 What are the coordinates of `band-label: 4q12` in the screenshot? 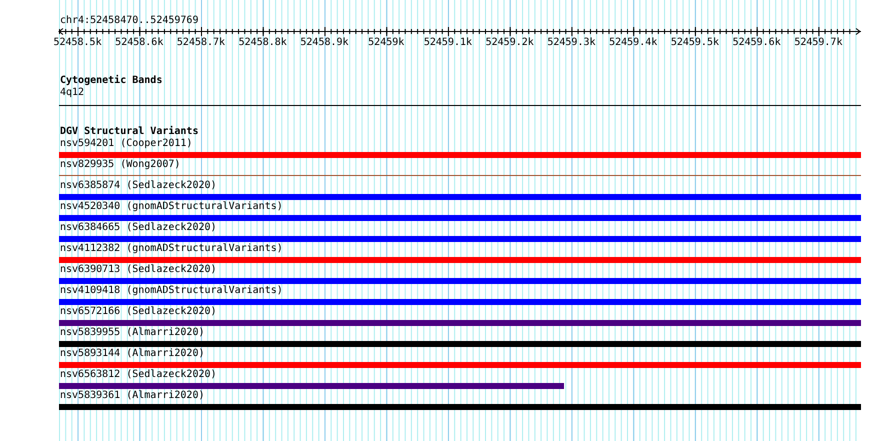 It's located at (71, 93).